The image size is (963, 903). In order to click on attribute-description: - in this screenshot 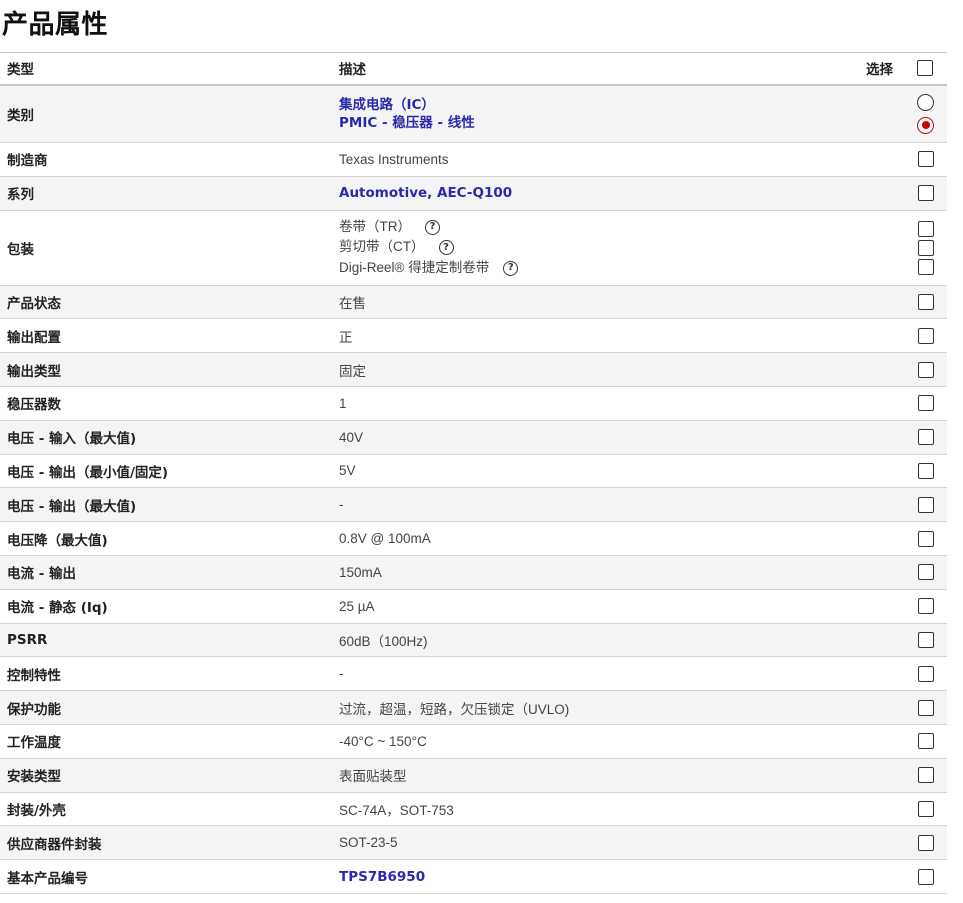, I will do `click(582, 674)`.